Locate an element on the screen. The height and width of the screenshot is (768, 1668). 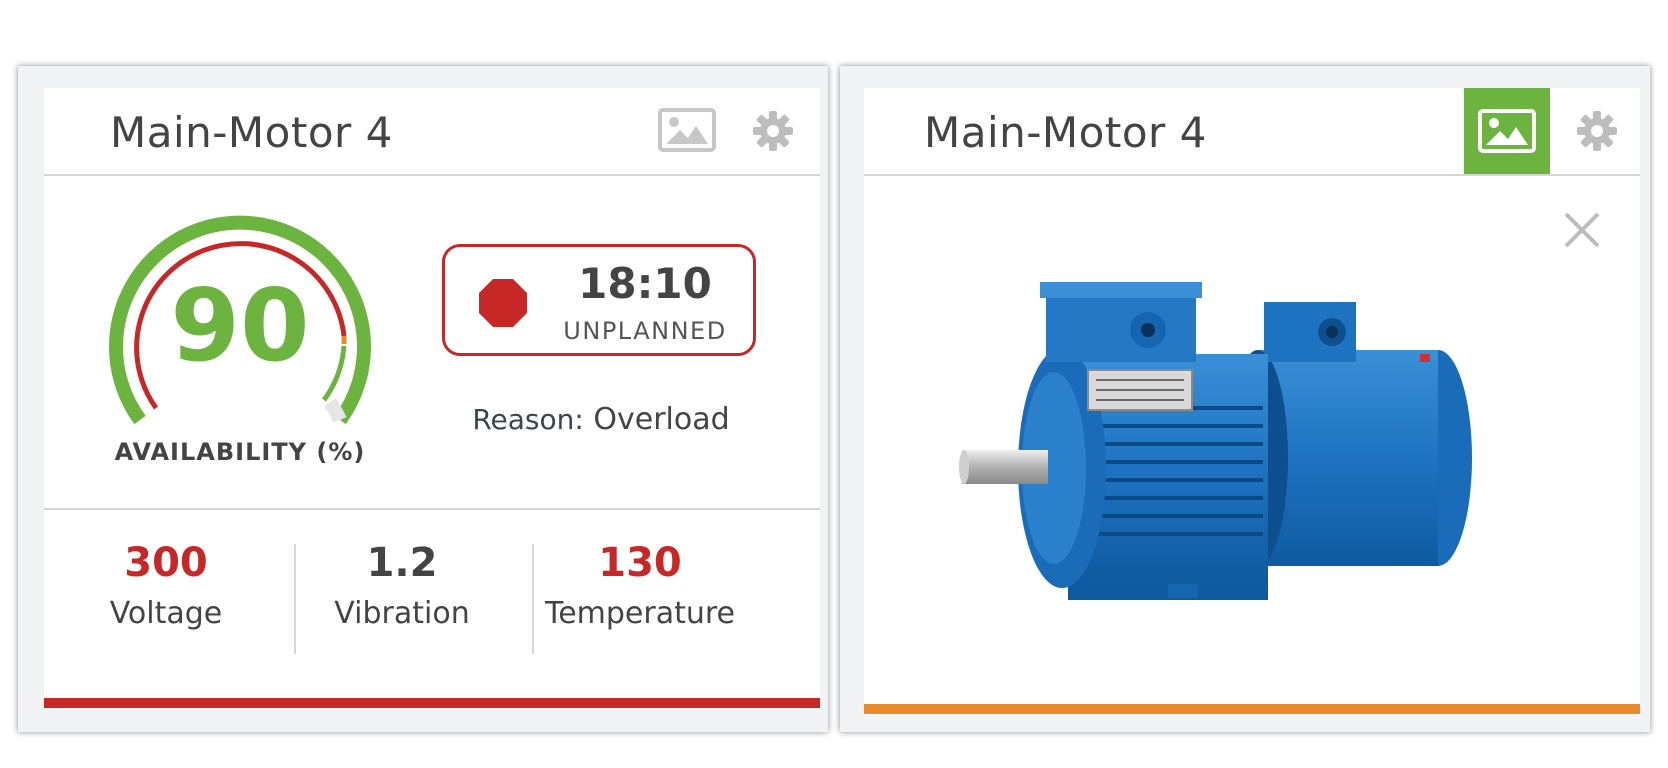
metric-vibration: 1.2 Vibration is located at coordinates (402, 585).